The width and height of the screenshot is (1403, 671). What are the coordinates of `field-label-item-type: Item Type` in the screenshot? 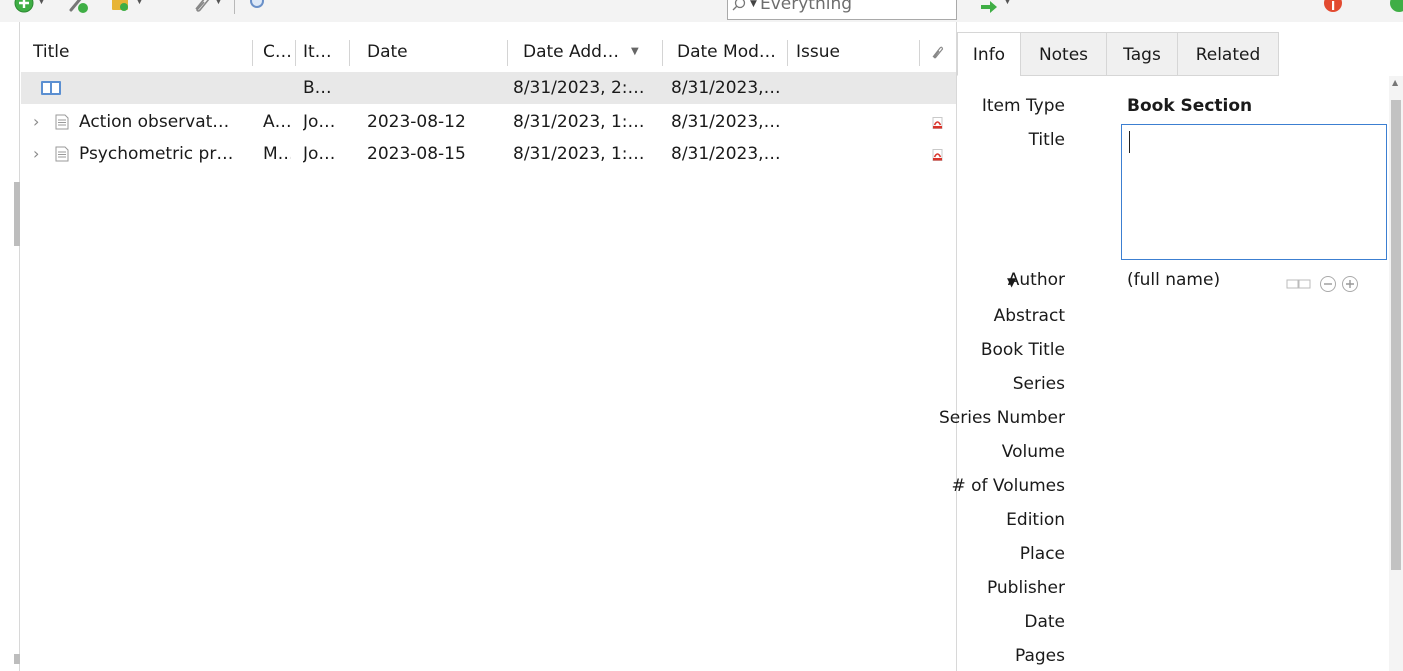 It's located at (1023, 106).